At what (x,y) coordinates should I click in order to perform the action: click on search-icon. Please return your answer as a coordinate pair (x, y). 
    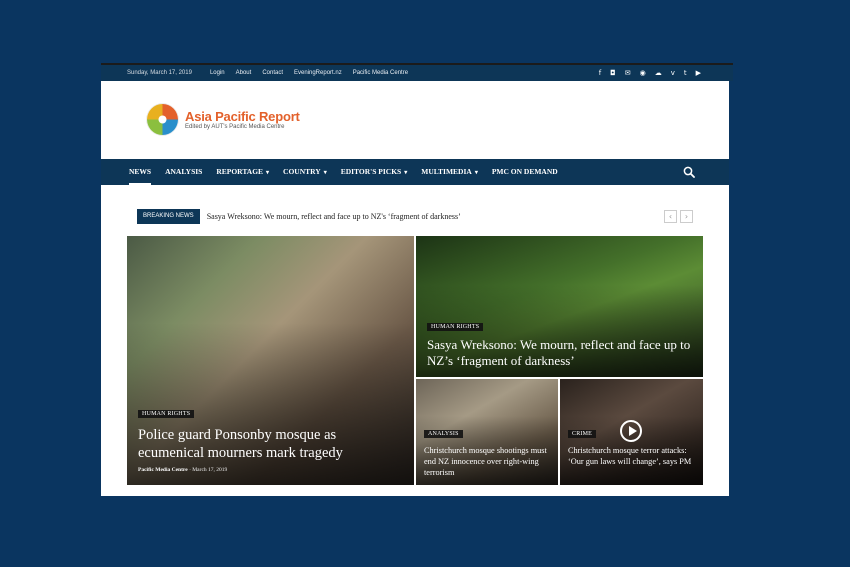
    Looking at the image, I should click on (689, 172).